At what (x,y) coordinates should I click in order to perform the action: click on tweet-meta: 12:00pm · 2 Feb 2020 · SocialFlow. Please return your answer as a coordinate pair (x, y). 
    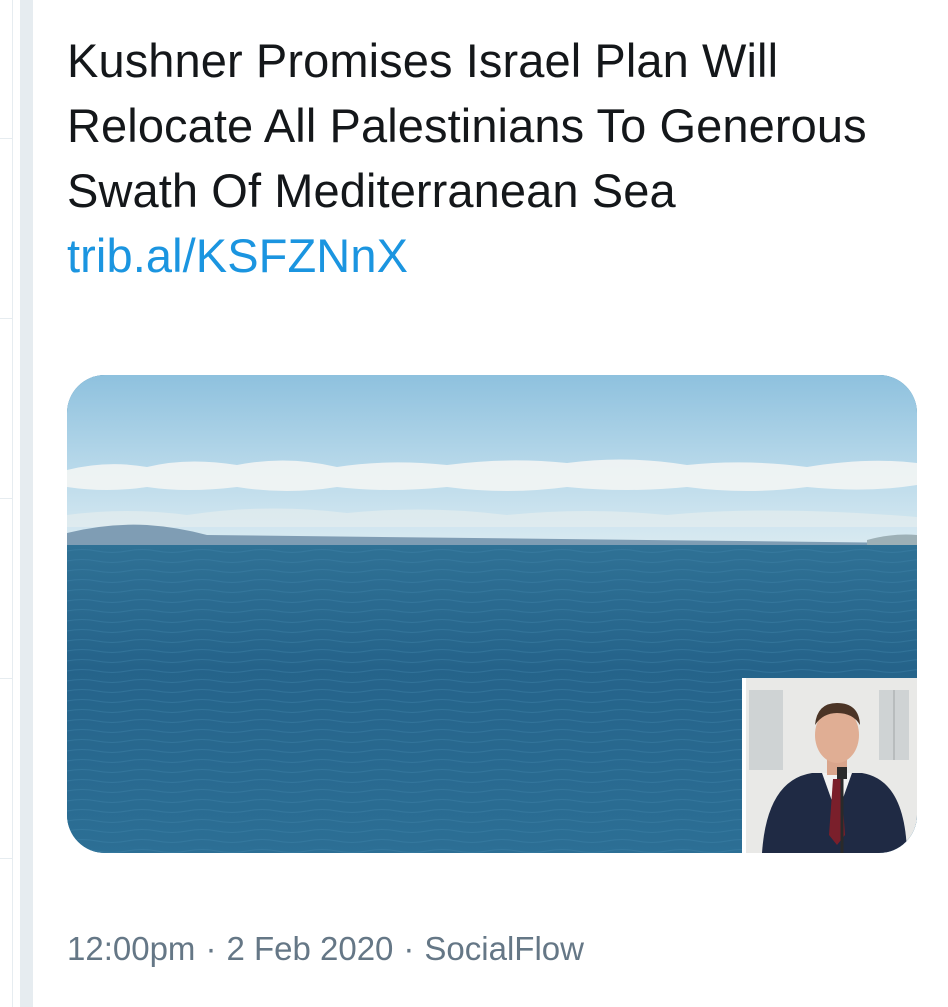
    Looking at the image, I should click on (325, 949).